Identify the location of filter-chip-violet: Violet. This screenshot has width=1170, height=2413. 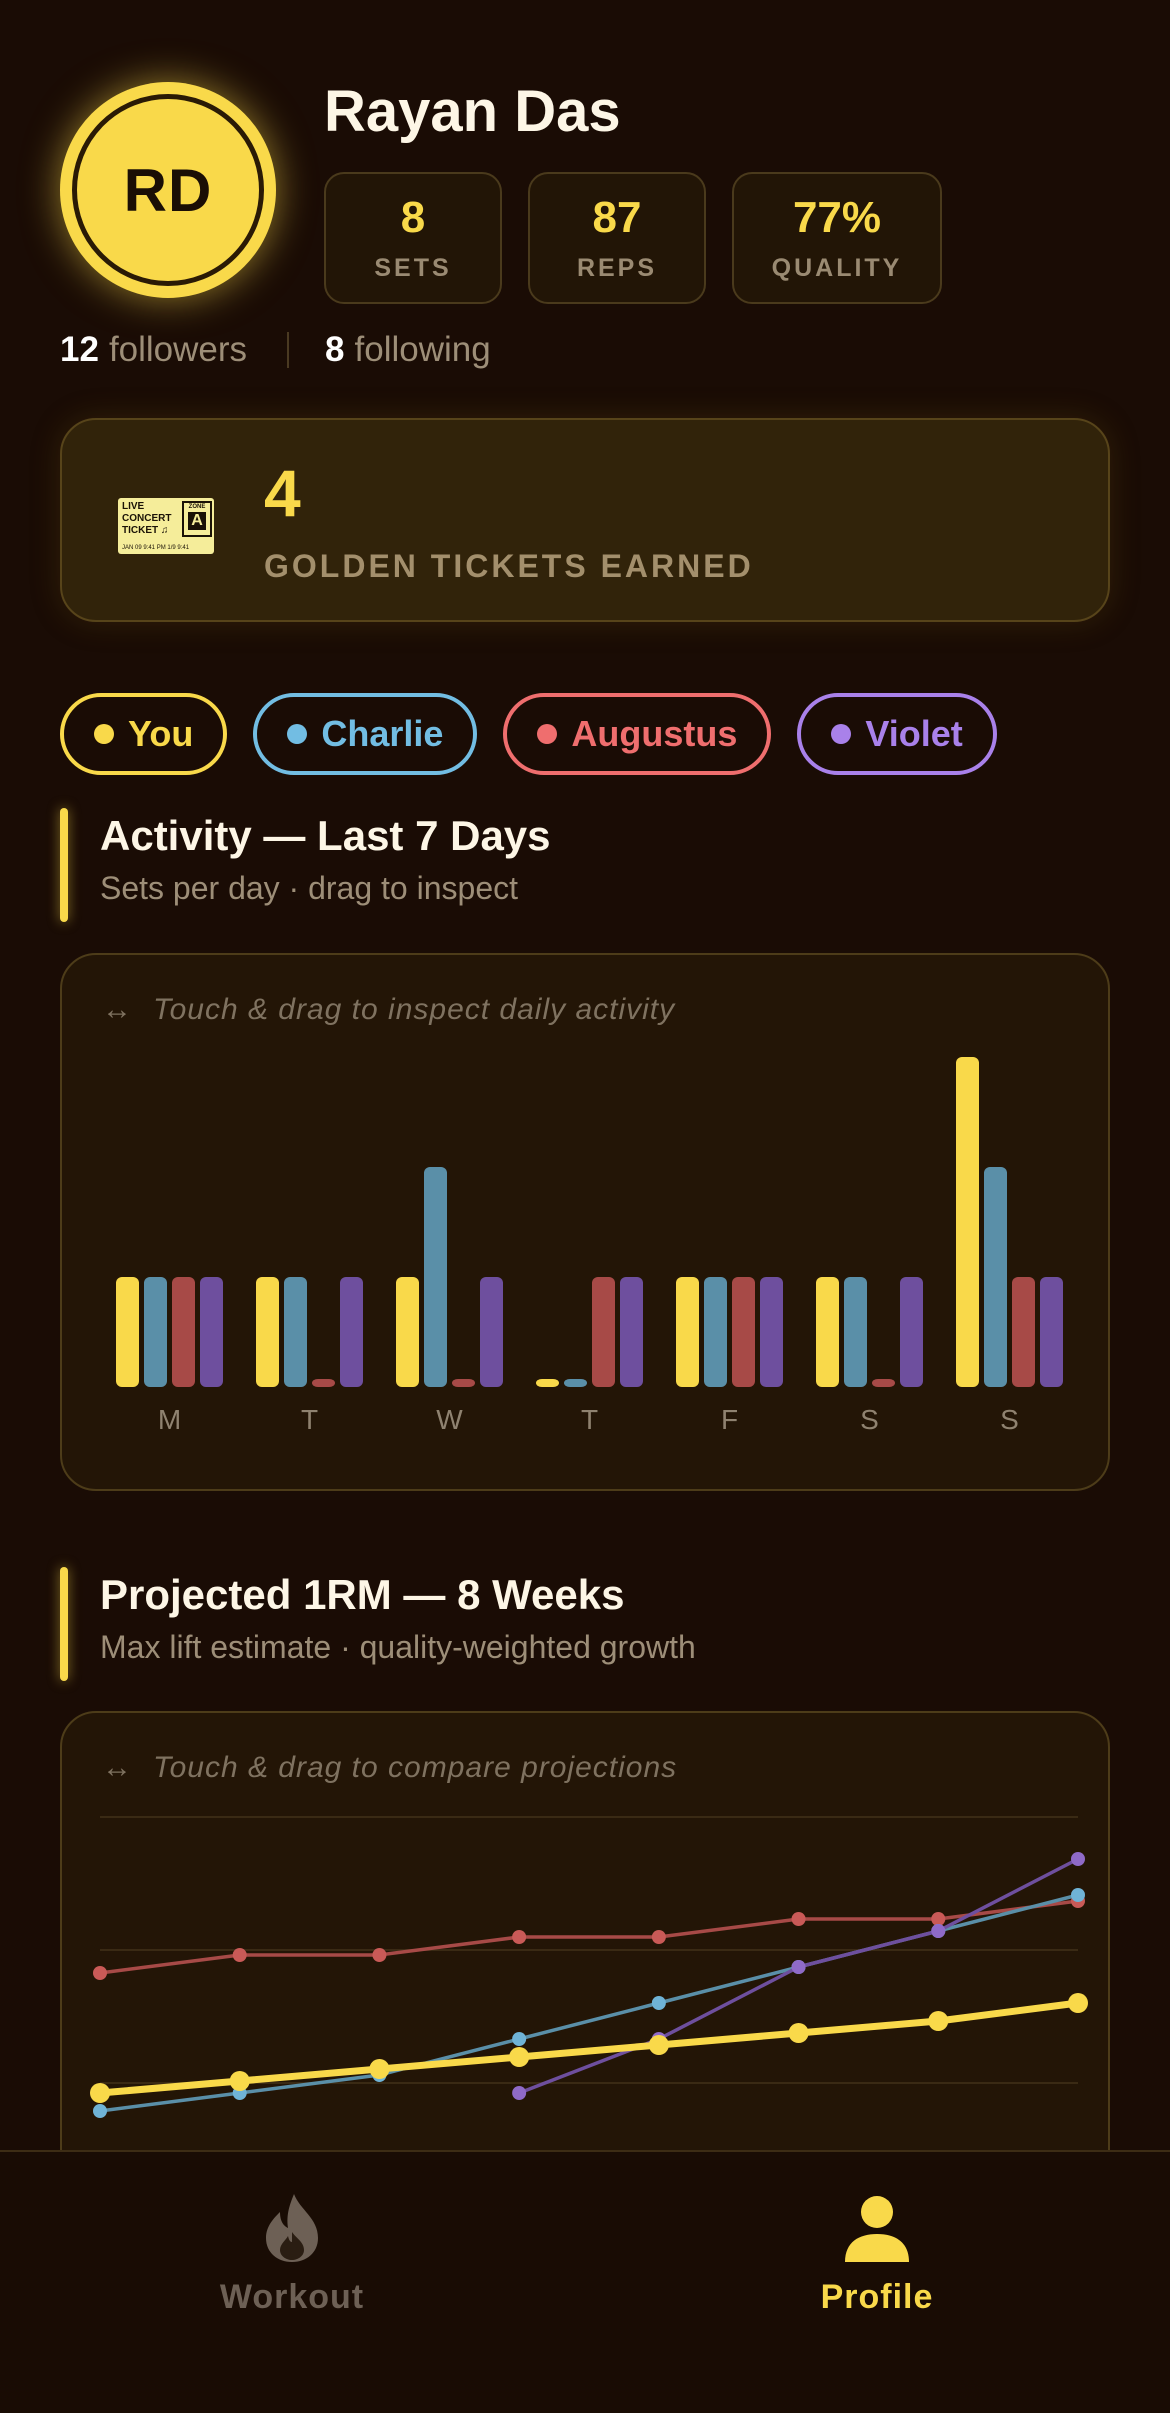
(897, 734).